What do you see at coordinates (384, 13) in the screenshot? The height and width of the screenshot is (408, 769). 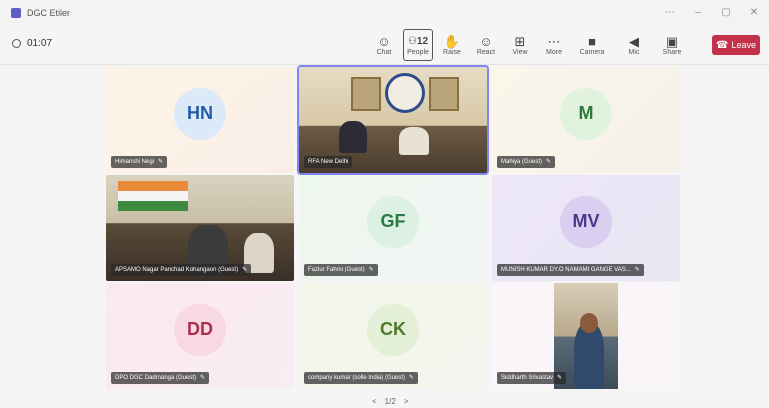 I see `title-bar: DGC Etiler ⋯ – ▢ ✕` at bounding box center [384, 13].